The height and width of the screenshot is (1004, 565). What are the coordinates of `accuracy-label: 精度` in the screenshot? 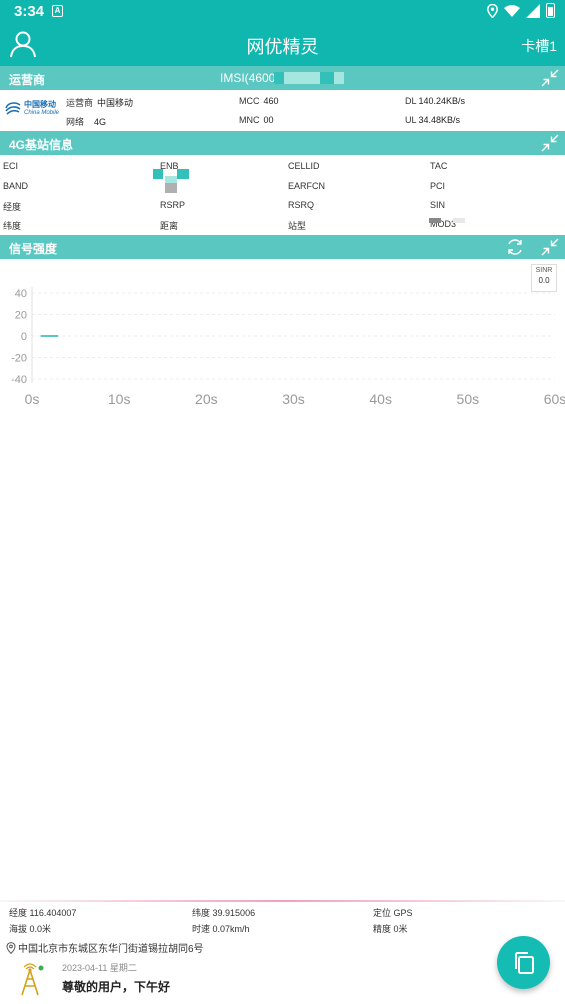 It's located at (382, 929).